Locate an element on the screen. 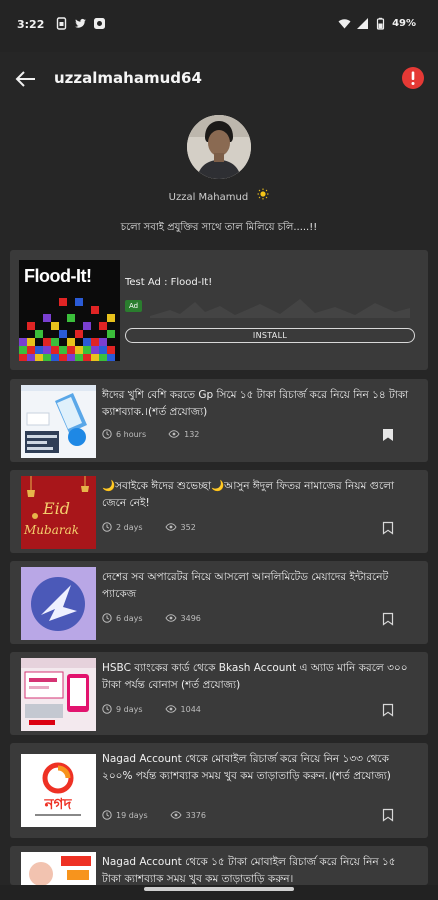 This screenshot has height=900, width=438. post-meta: 9 days 1044 is located at coordinates (151, 709).